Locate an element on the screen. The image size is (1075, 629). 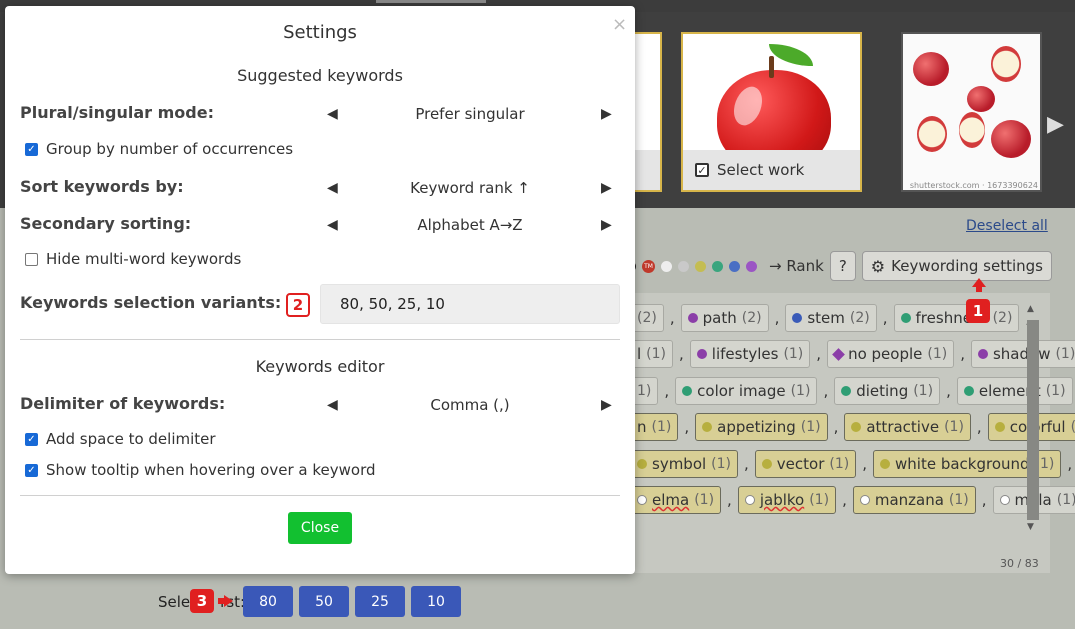
delimiter-next-icon: ▶ is located at coordinates (606, 405).